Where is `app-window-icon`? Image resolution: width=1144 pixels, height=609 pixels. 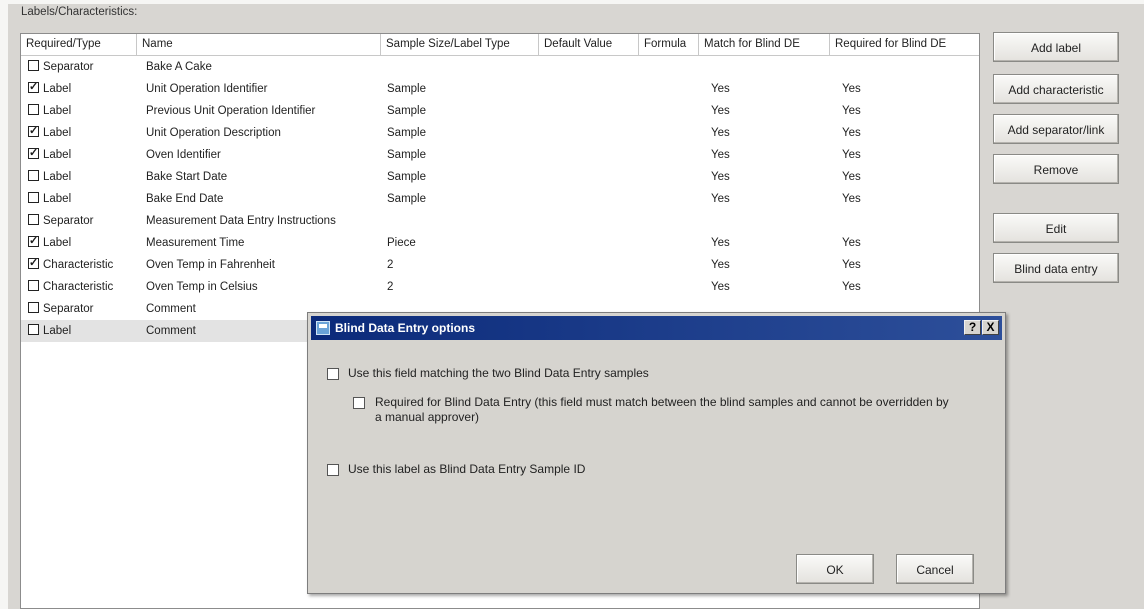
app-window-icon is located at coordinates (323, 328).